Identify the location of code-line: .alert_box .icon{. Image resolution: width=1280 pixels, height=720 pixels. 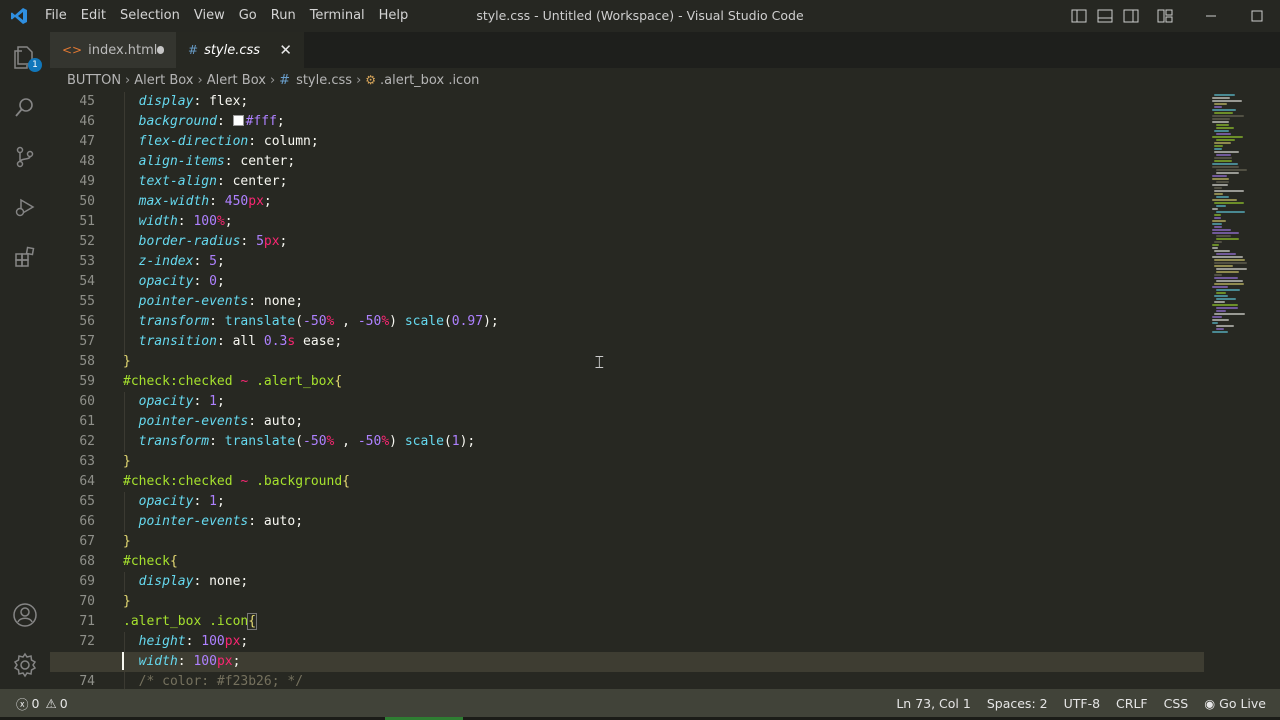
(190, 621).